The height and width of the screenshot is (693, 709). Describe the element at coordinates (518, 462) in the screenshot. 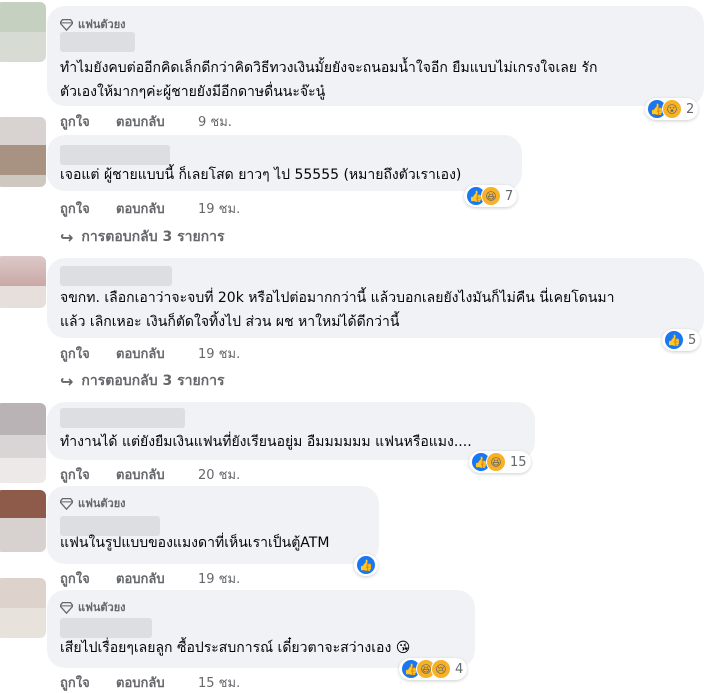

I see `reaction-count: 15` at that location.